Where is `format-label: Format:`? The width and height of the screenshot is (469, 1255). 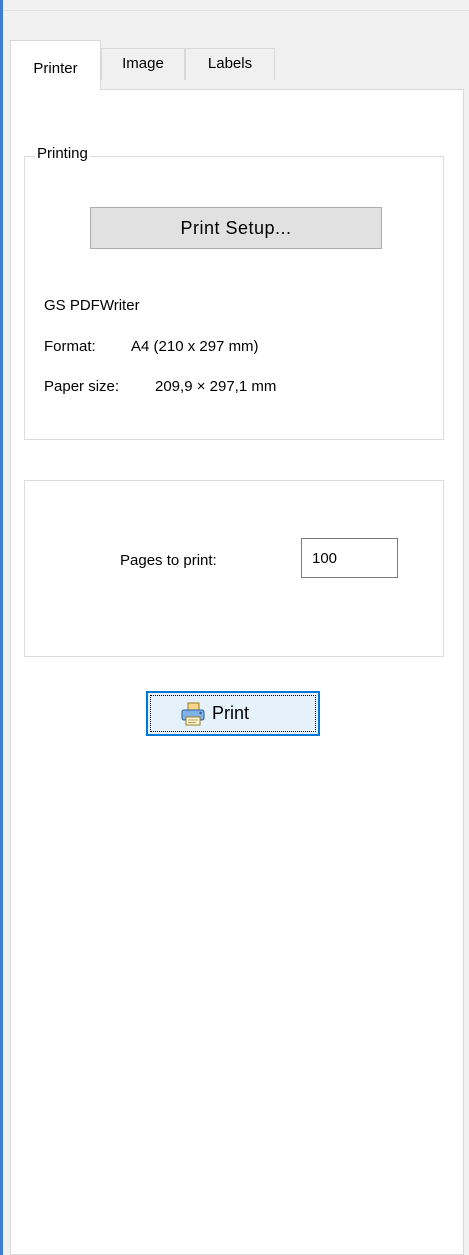
format-label: Format: is located at coordinates (70, 346).